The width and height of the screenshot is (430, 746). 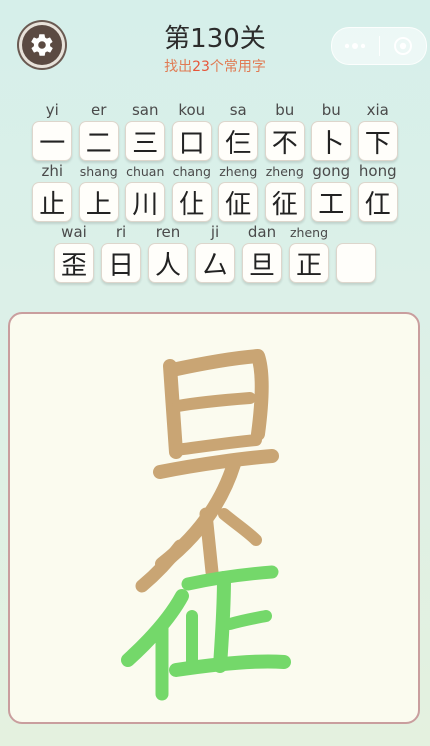 I want to click on character-tile: 川, so click(x=145, y=202).